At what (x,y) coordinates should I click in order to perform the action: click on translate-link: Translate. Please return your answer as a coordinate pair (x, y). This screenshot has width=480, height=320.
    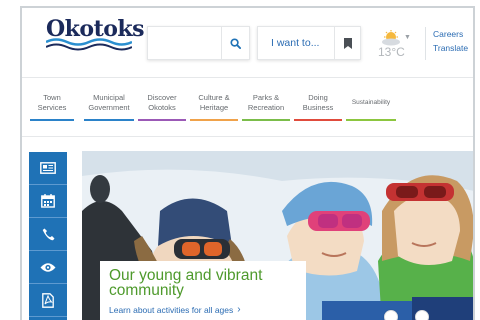
    Looking at the image, I should click on (450, 48).